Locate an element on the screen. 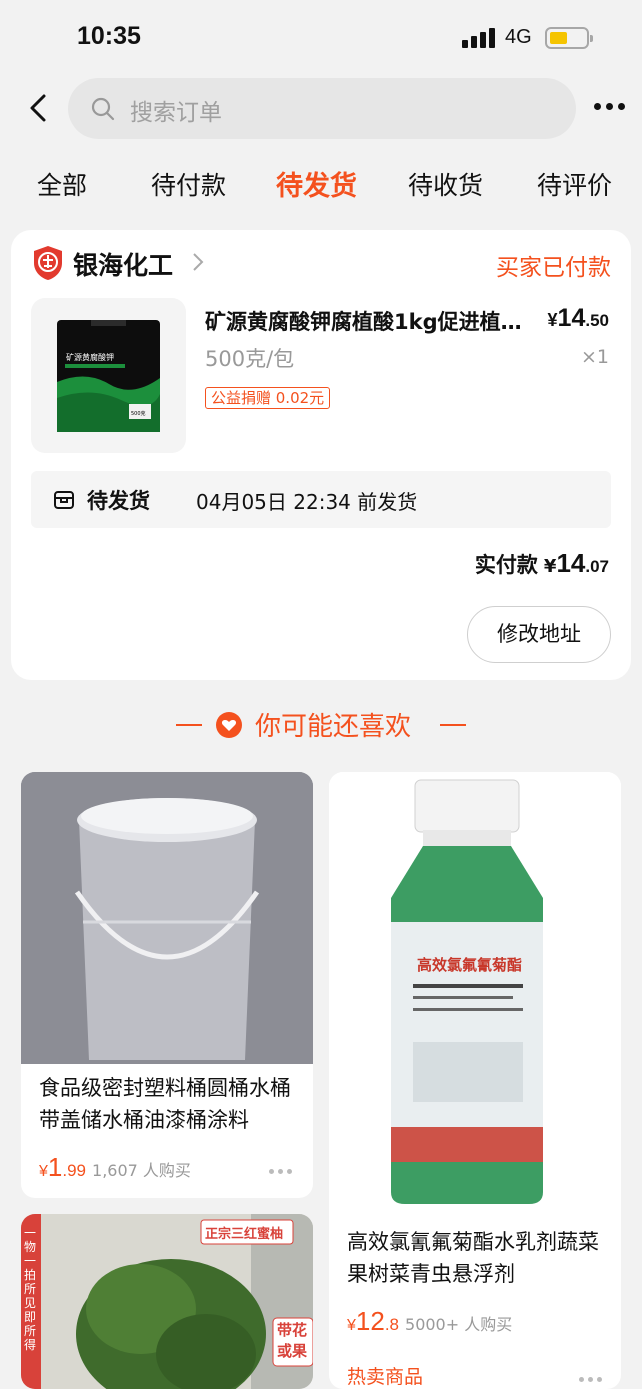 This screenshot has width=642, height=1389. product-price: ¥14.50 is located at coordinates (578, 318).